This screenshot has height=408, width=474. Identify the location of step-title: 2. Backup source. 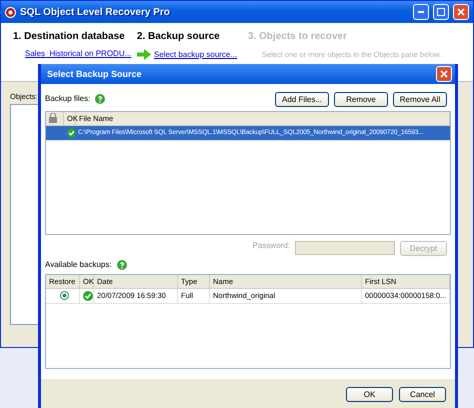
(178, 36).